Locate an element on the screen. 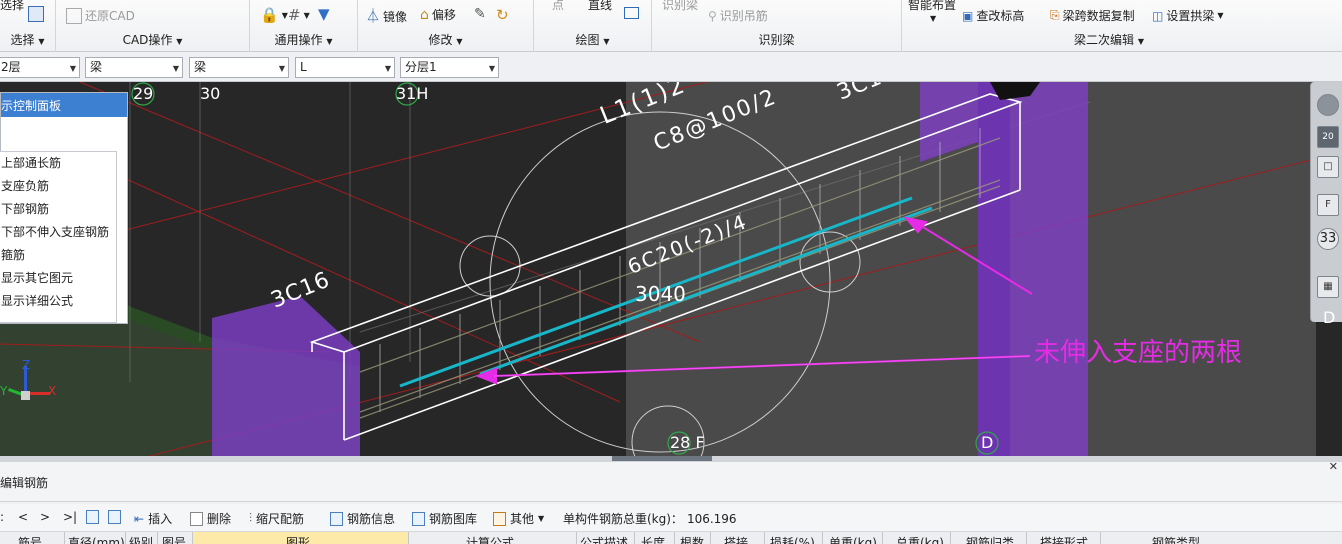 This screenshot has height=544, width=1342. column-right-face is located at coordinates (994, 269).